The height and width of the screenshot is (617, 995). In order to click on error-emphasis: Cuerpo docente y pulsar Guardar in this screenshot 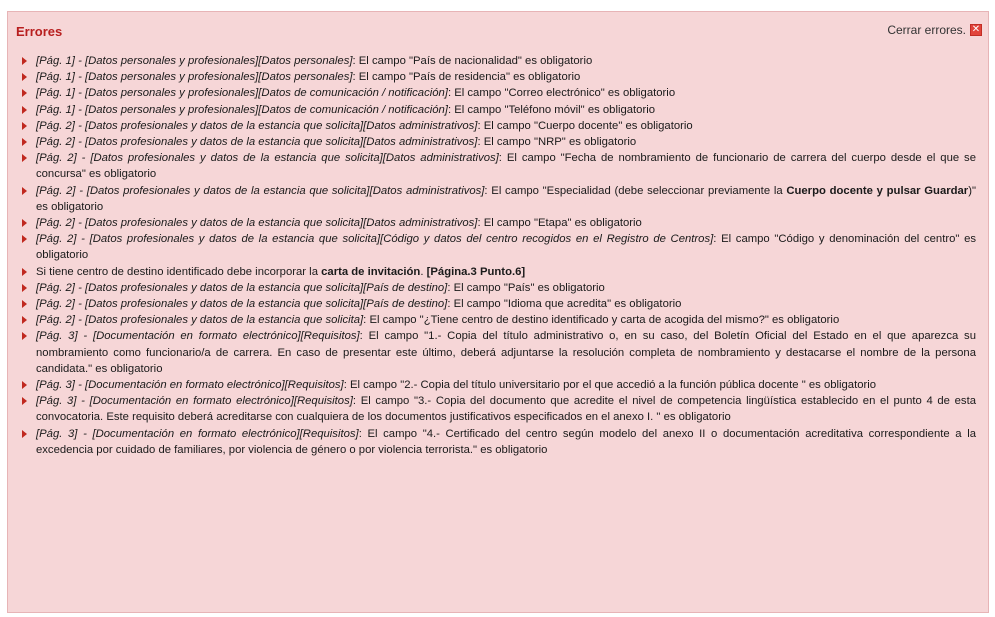, I will do `click(877, 190)`.